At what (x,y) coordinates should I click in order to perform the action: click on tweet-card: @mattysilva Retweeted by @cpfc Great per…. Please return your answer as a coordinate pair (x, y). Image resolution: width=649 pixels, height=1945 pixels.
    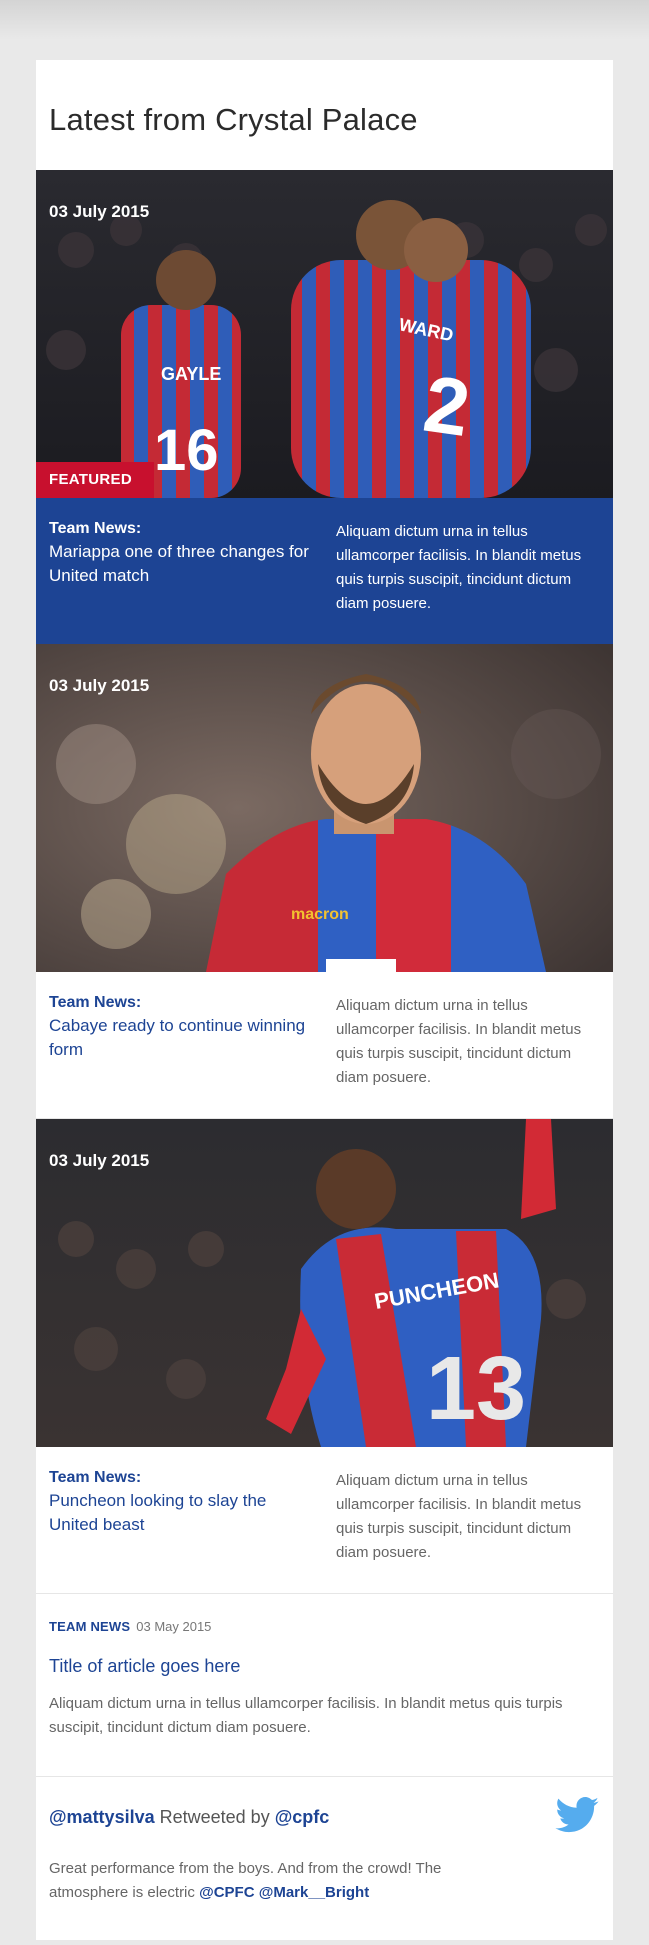
    Looking at the image, I should click on (324, 1858).